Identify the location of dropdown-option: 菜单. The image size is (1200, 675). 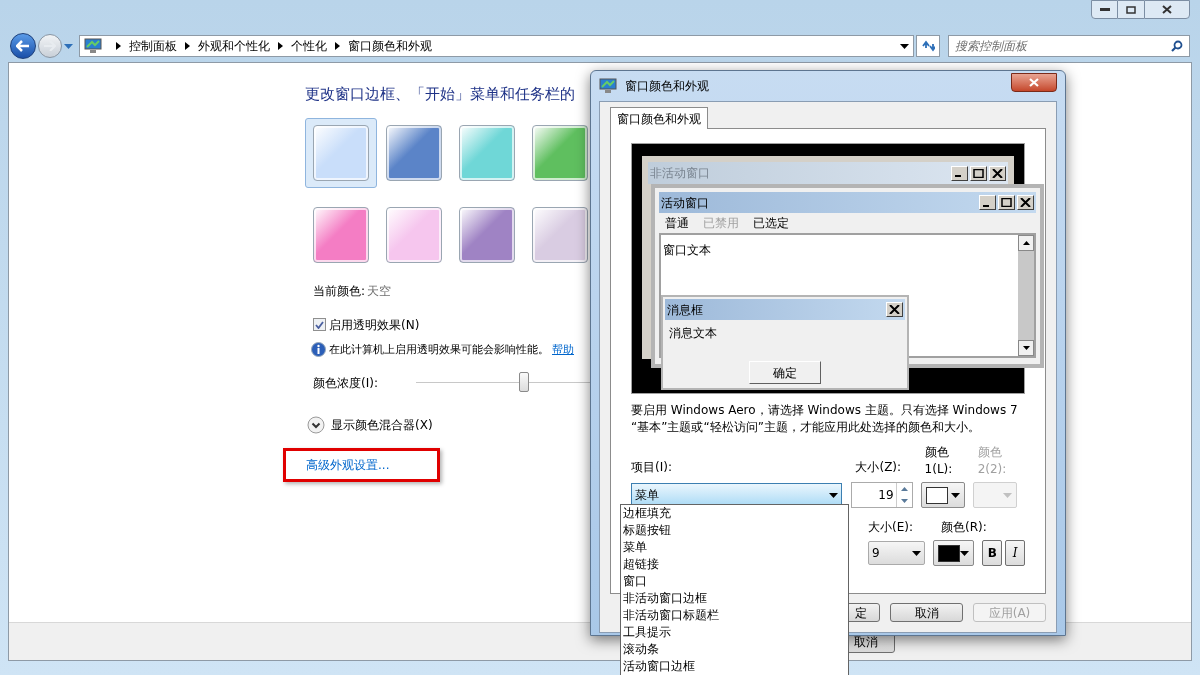
(734, 547).